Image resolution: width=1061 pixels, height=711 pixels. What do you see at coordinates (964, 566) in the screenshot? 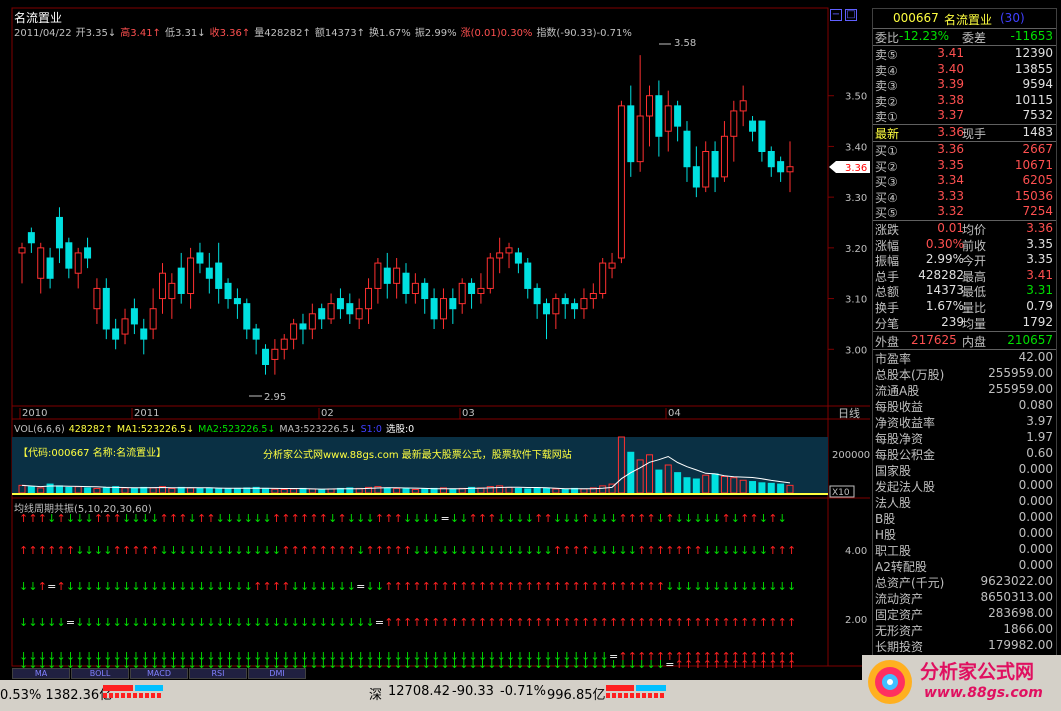
I see `fundamental-row: A2转配股 0.000` at bounding box center [964, 566].